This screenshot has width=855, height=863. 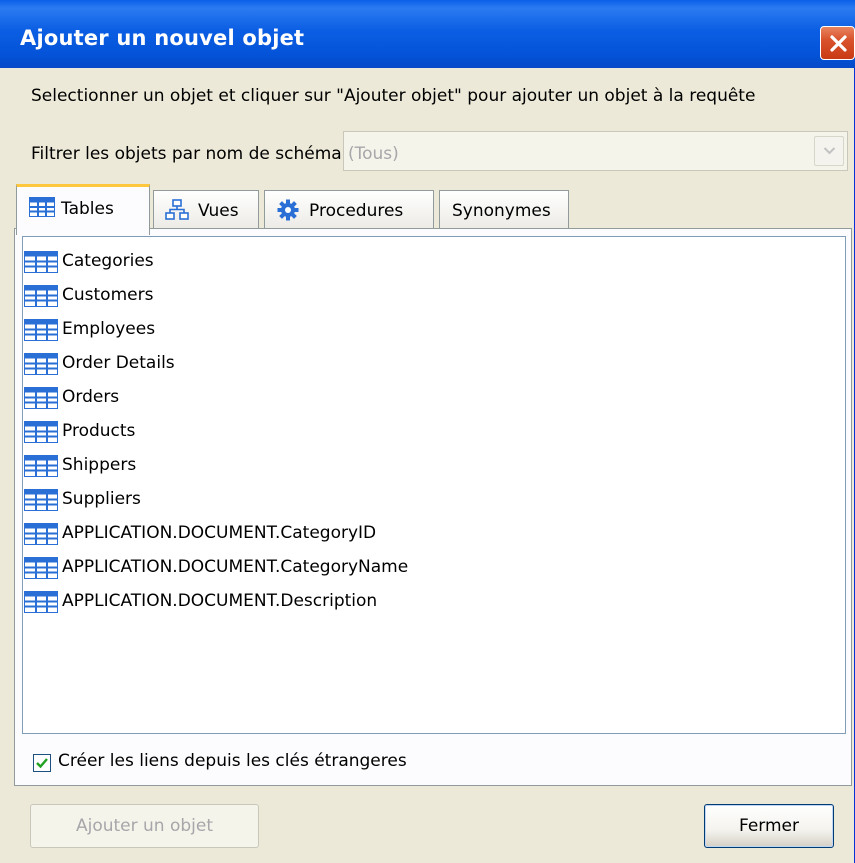 What do you see at coordinates (99, 431) in the screenshot?
I see `list-item-label: Products` at bounding box center [99, 431].